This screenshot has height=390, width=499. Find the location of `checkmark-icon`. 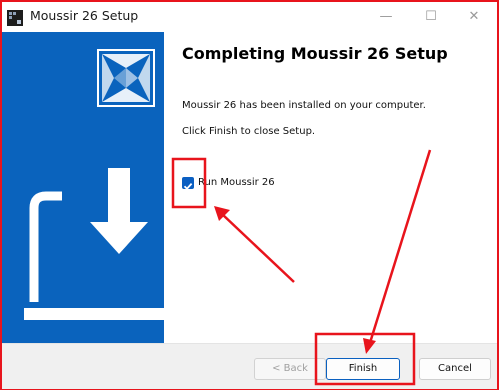

checkmark-icon is located at coordinates (188, 186).